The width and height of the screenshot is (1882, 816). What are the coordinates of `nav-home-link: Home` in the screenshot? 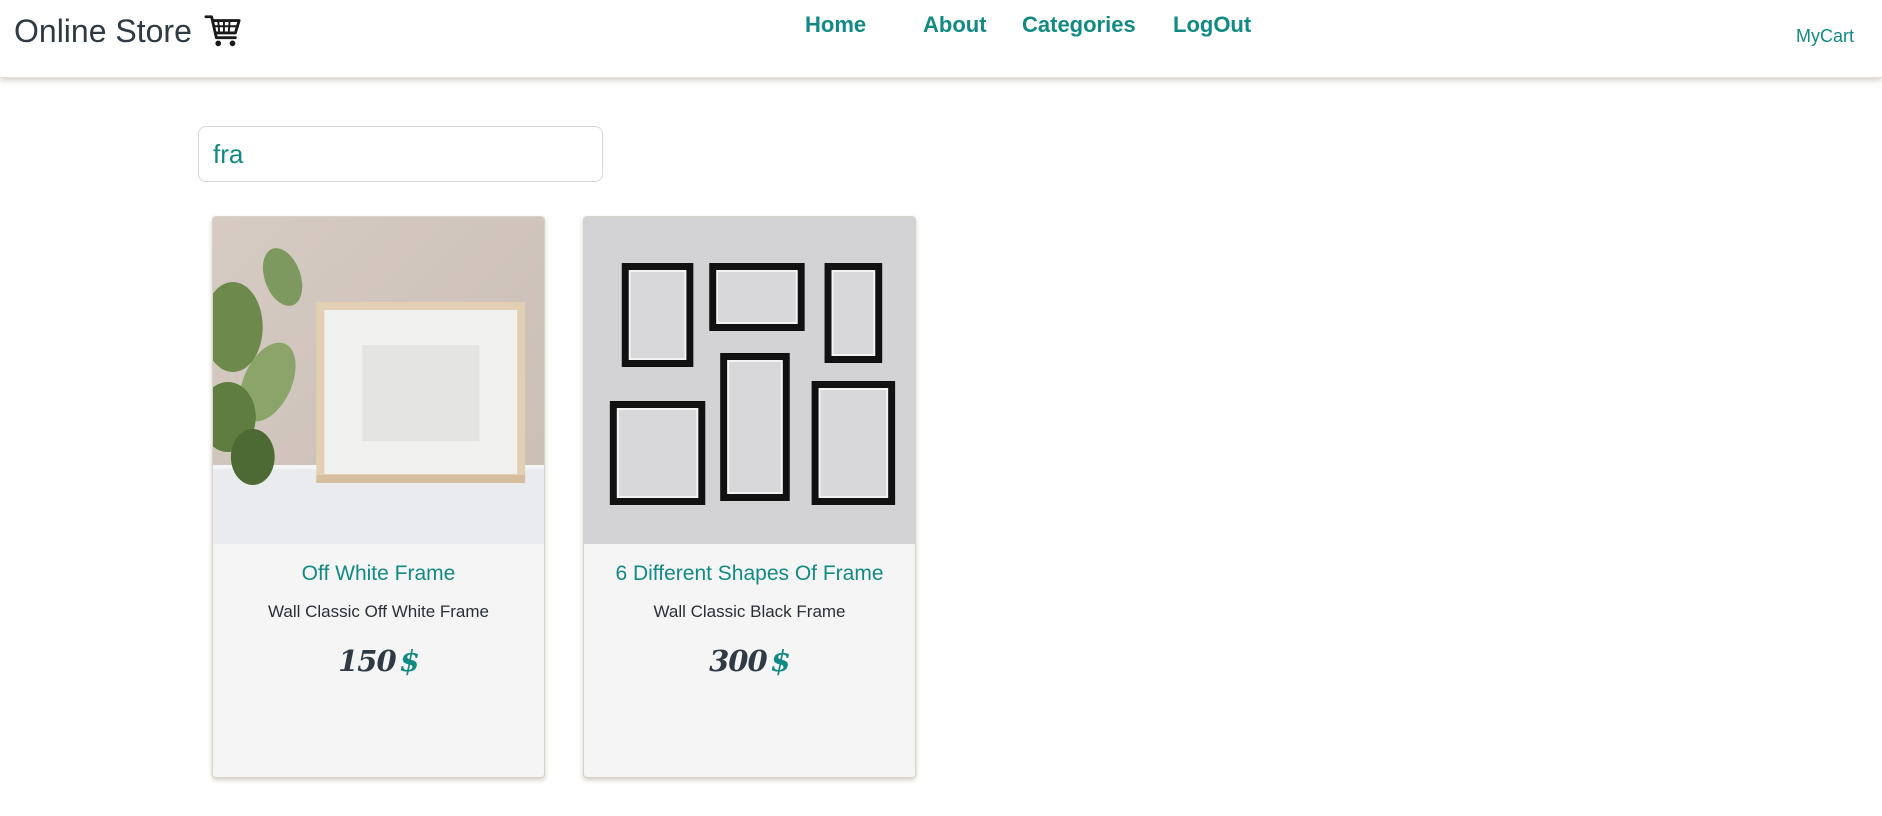 It's located at (835, 25).